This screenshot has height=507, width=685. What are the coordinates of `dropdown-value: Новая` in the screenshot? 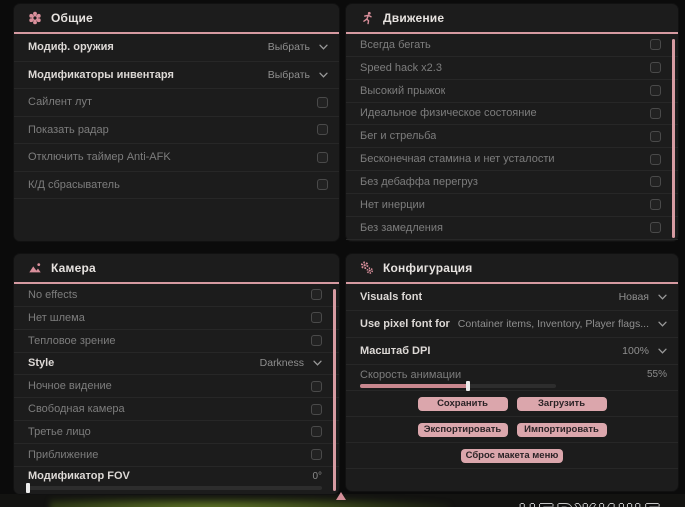 It's located at (633, 297).